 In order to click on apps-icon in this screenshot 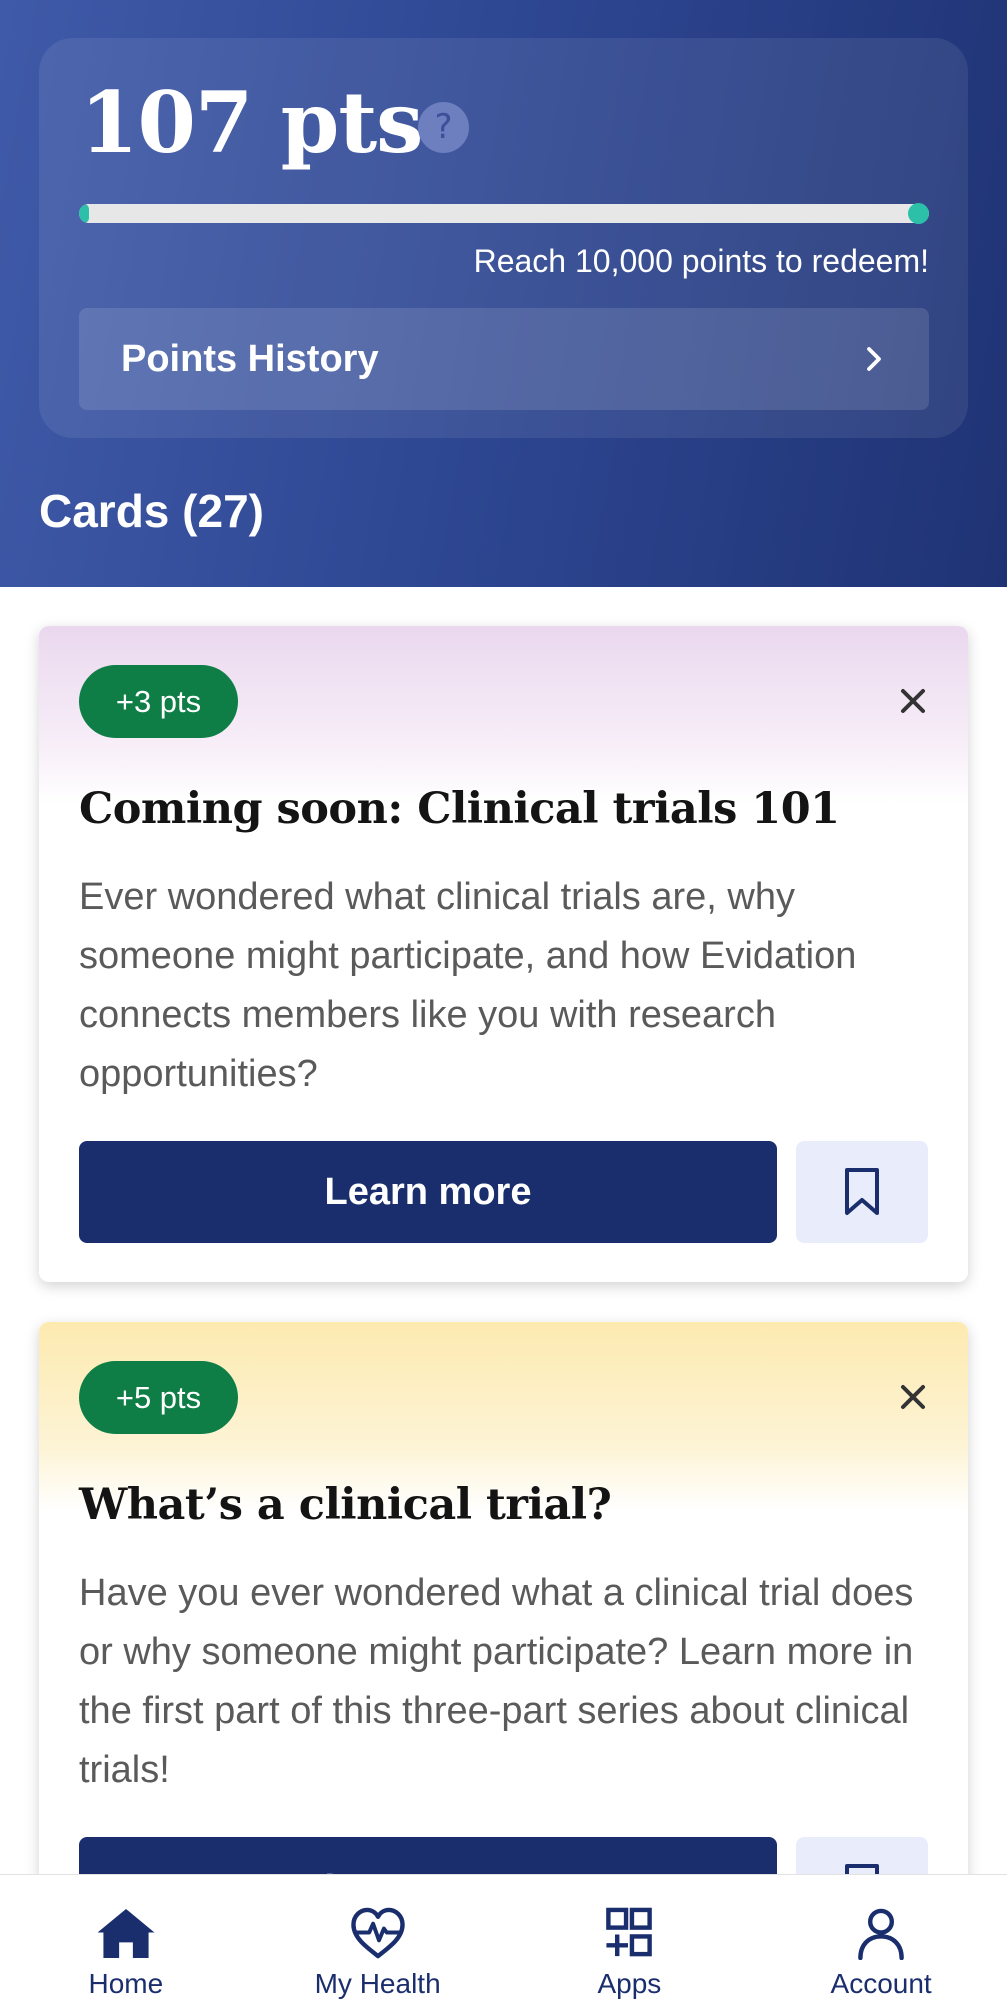, I will do `click(629, 1932)`.